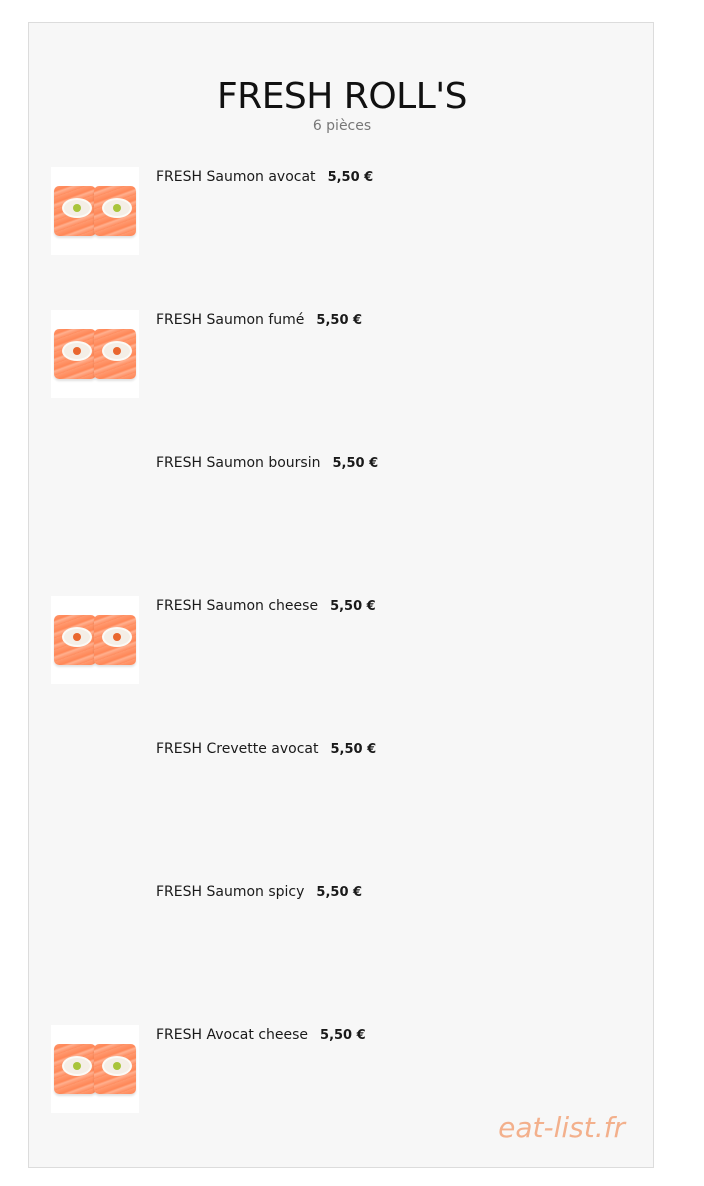 This screenshot has height=1186, width=704. I want to click on item-name: FRESH Saumon fumé, so click(230, 320).